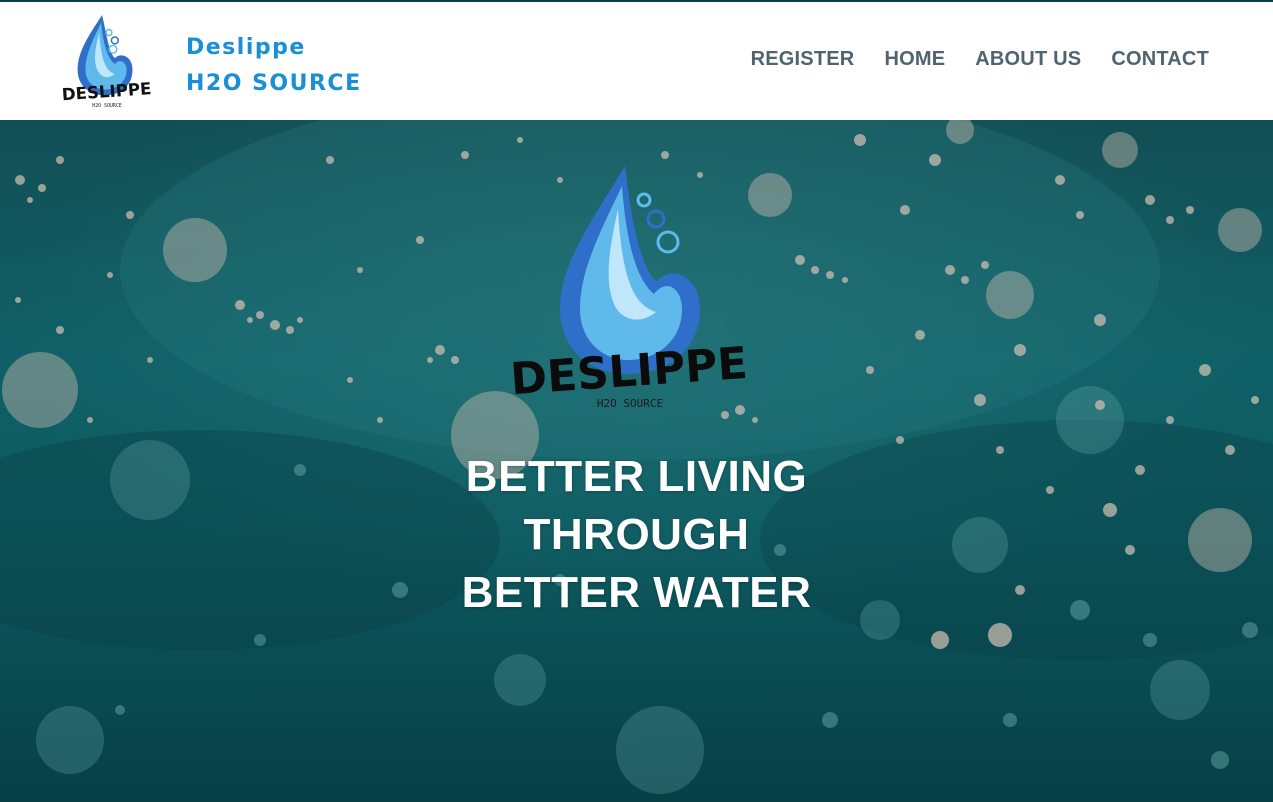 This screenshot has width=1273, height=802. Describe the element at coordinates (629, 288) in the screenshot. I see `hero-logo-icon: DESLIPPE H2O SOURCE` at that location.